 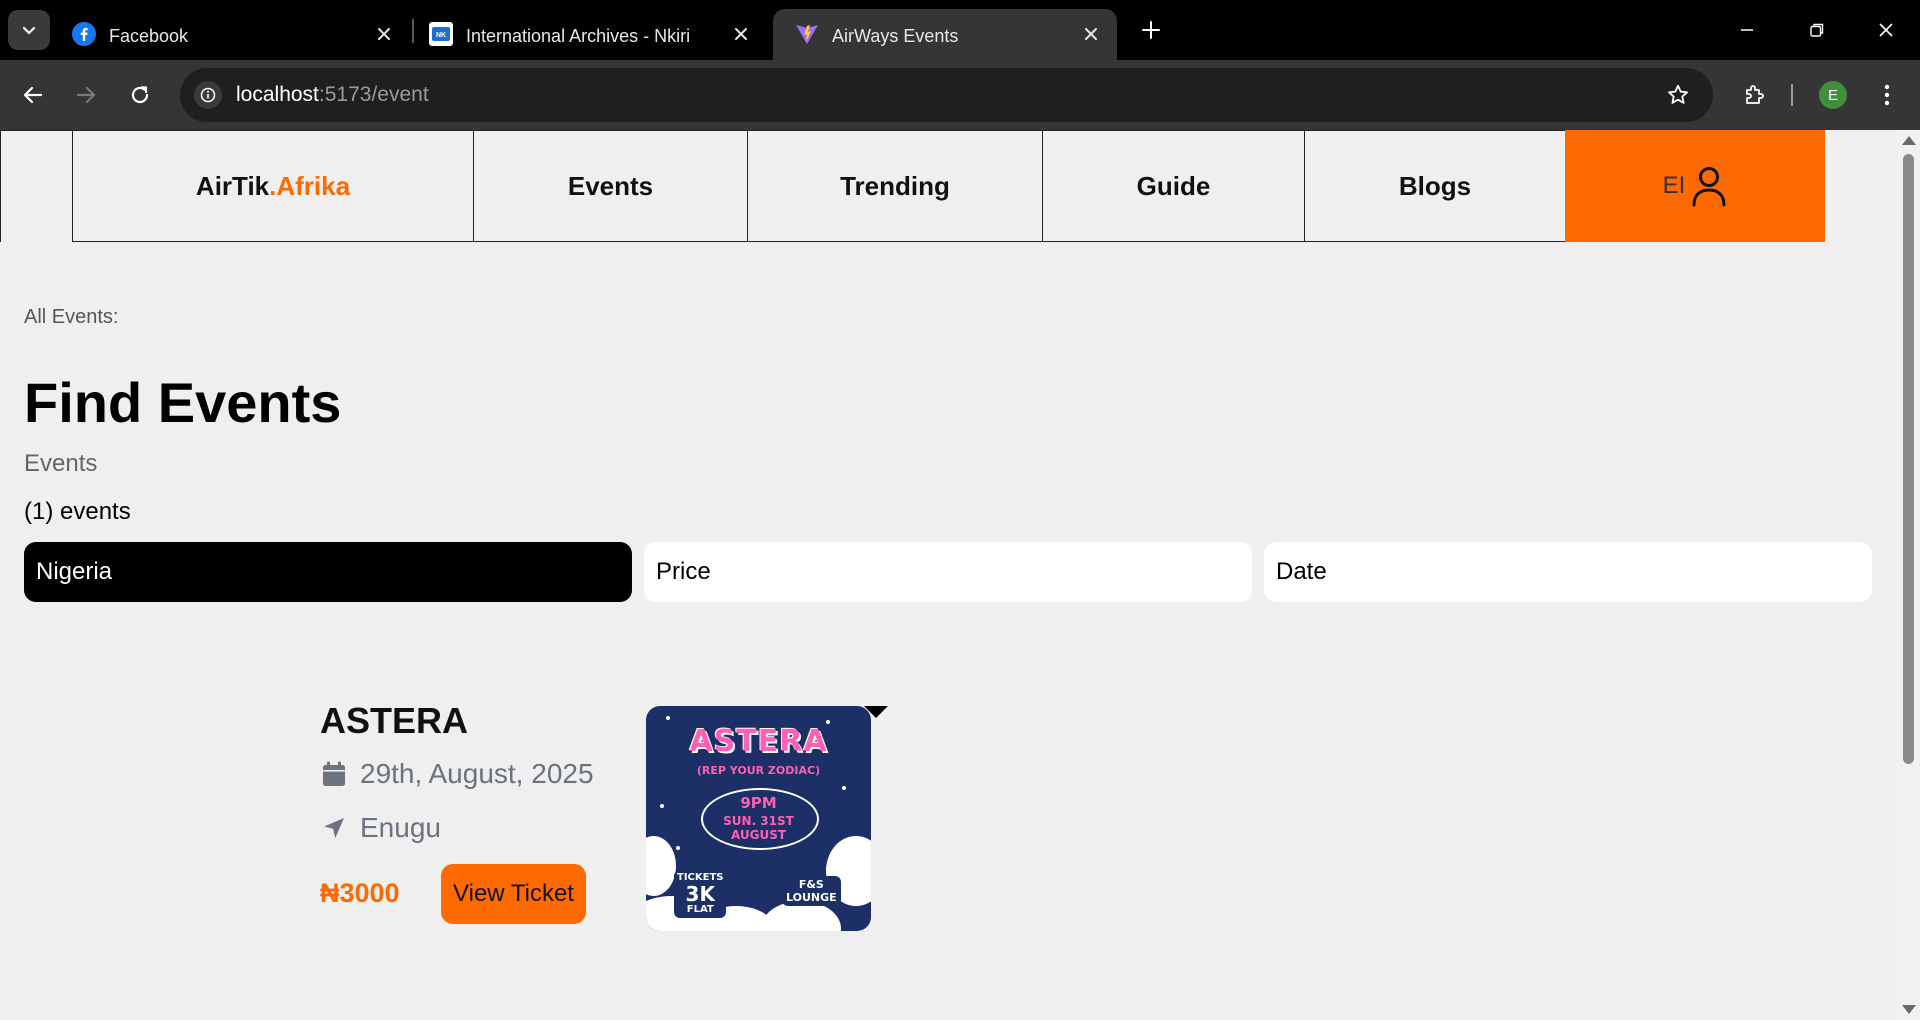 I want to click on url-text: localhost:5173/event, so click(x=332, y=95).